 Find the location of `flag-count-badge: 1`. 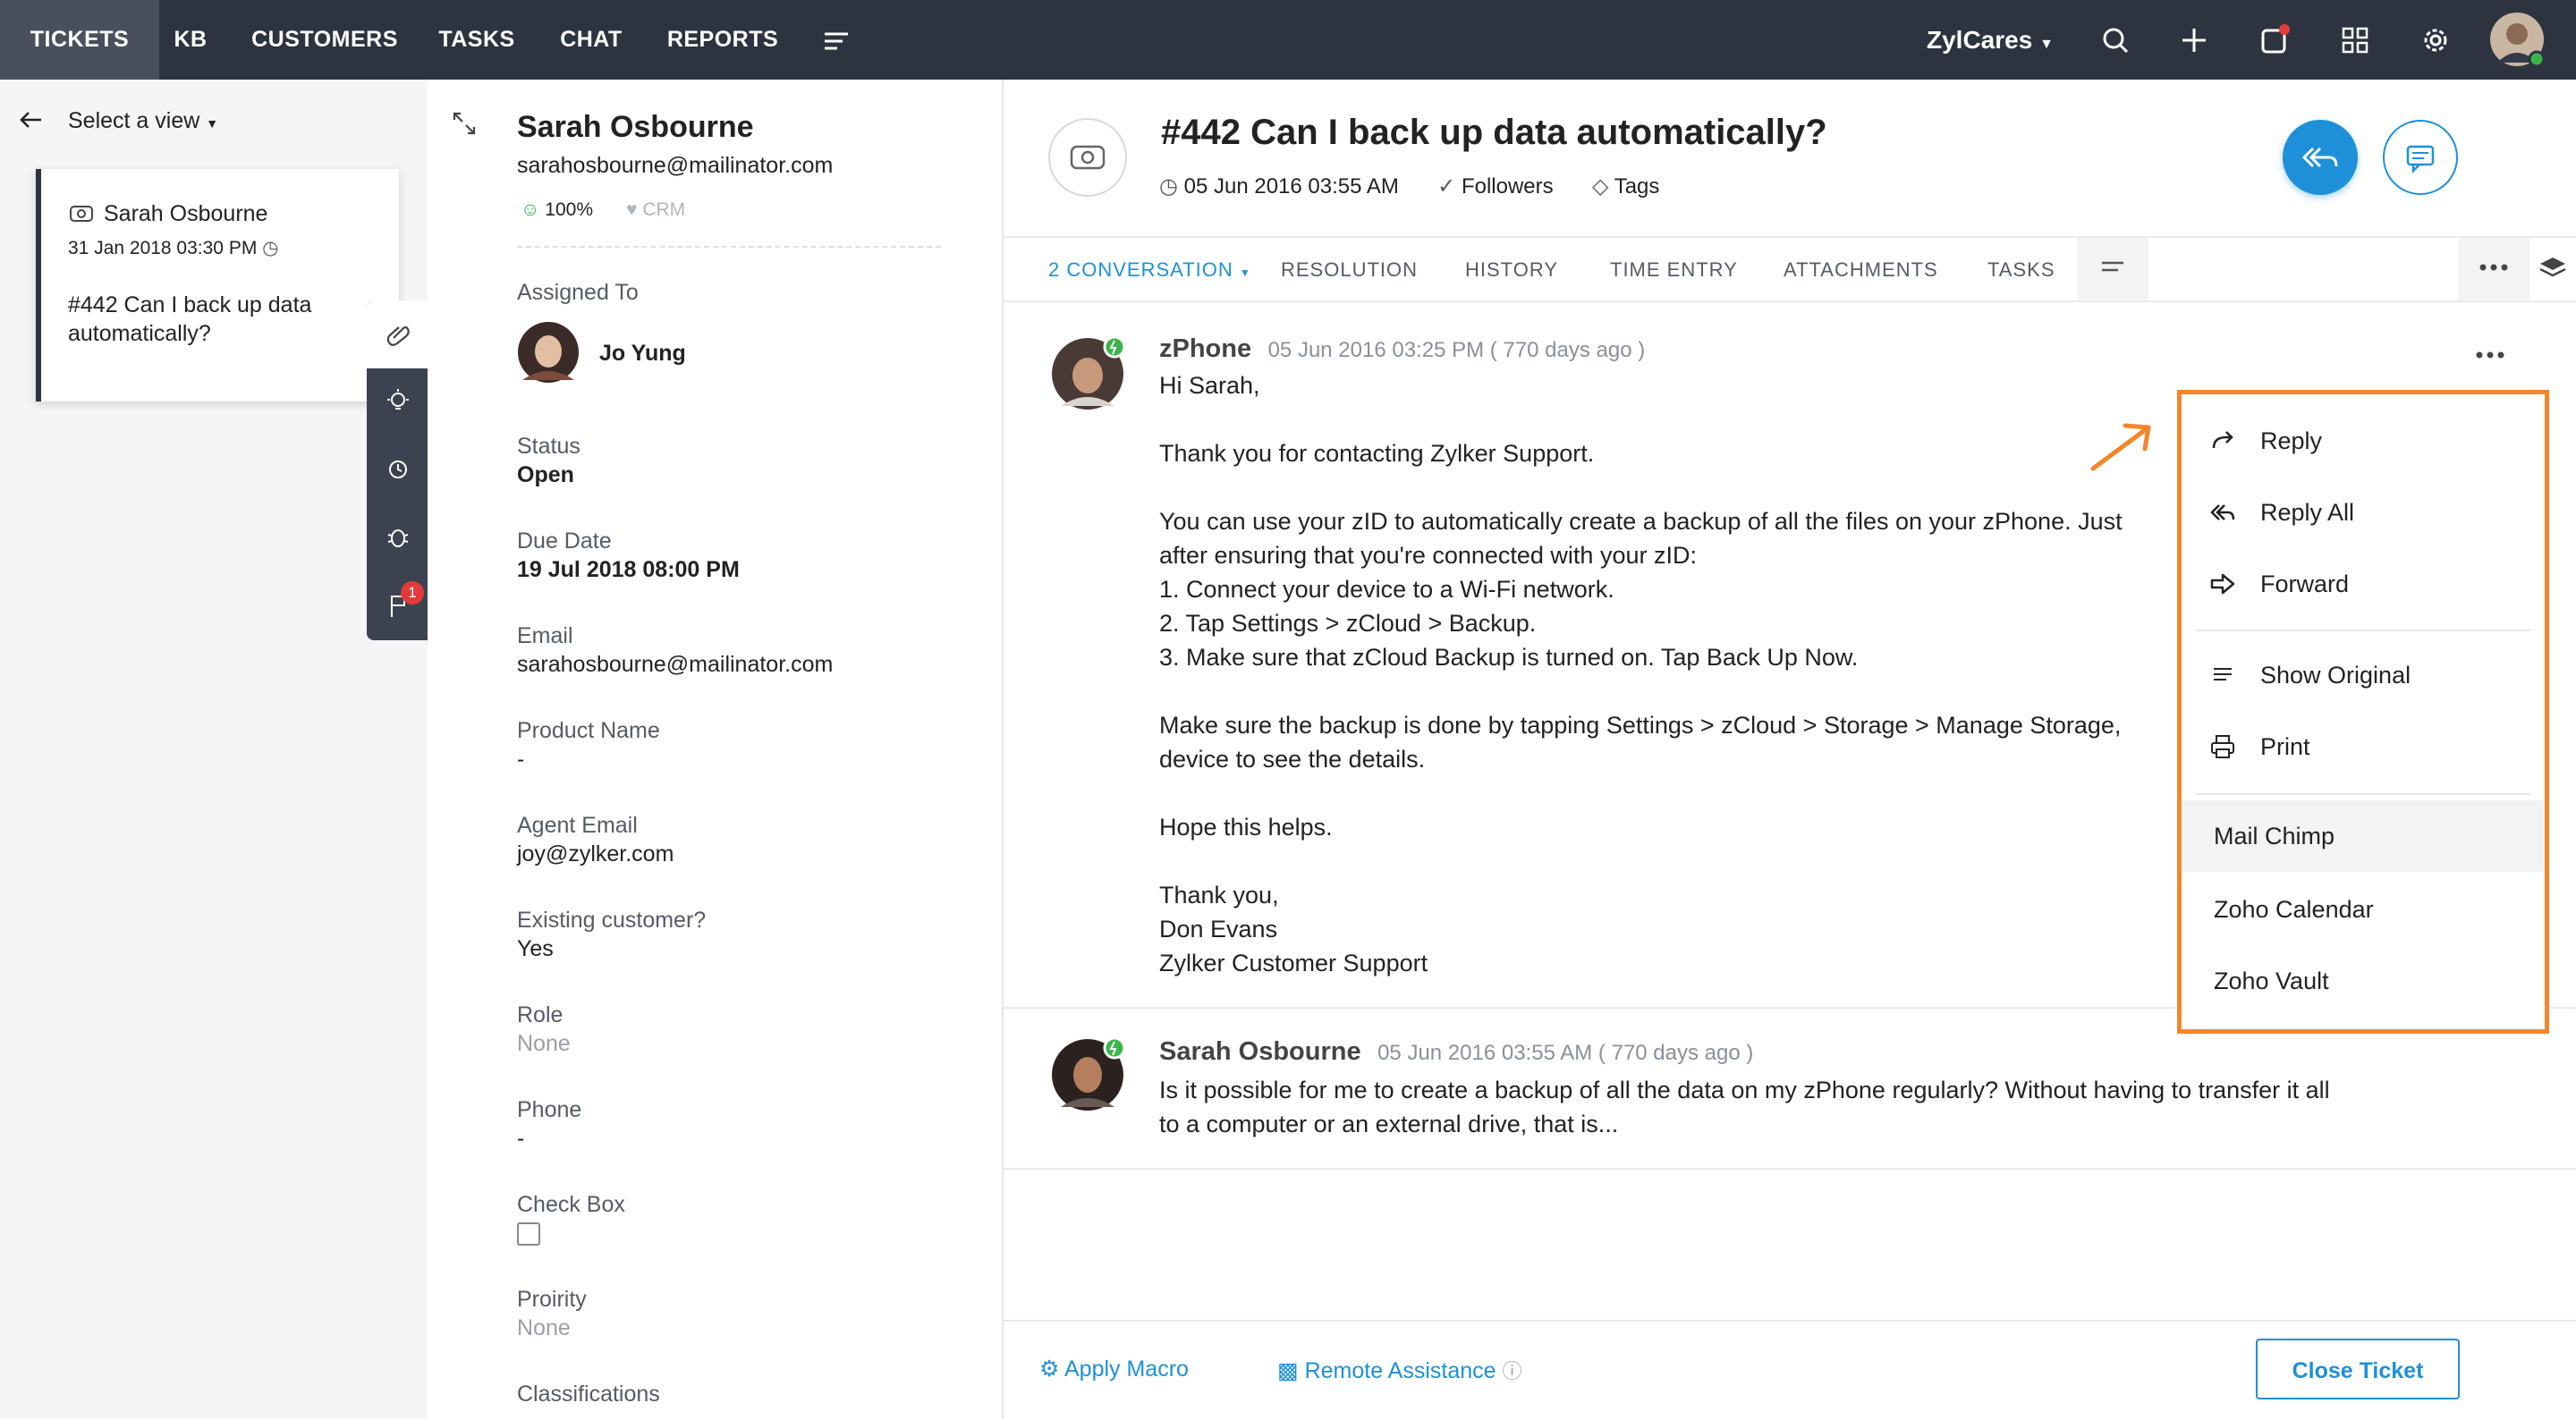

flag-count-badge: 1 is located at coordinates (412, 593).